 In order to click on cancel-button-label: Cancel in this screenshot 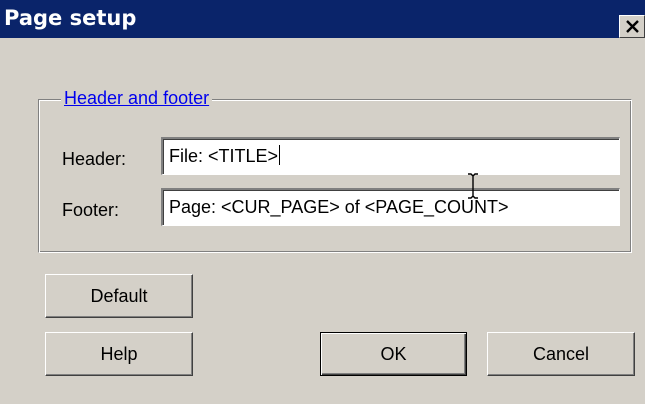, I will do `click(561, 354)`.